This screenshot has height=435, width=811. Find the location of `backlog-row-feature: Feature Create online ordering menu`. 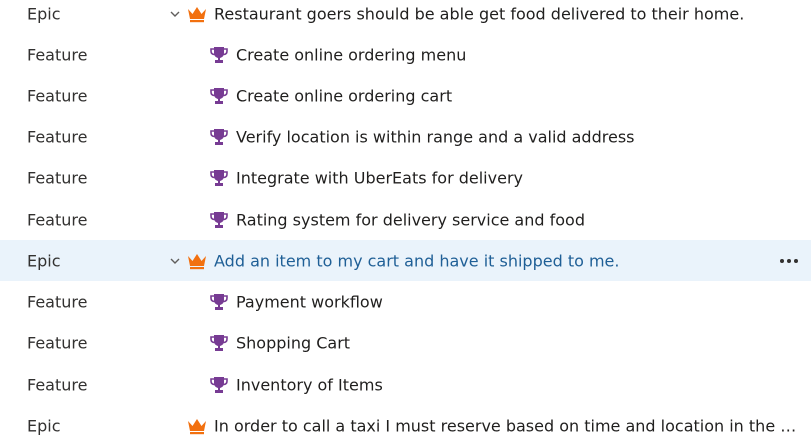

backlog-row-feature: Feature Create online ordering menu is located at coordinates (405, 54).